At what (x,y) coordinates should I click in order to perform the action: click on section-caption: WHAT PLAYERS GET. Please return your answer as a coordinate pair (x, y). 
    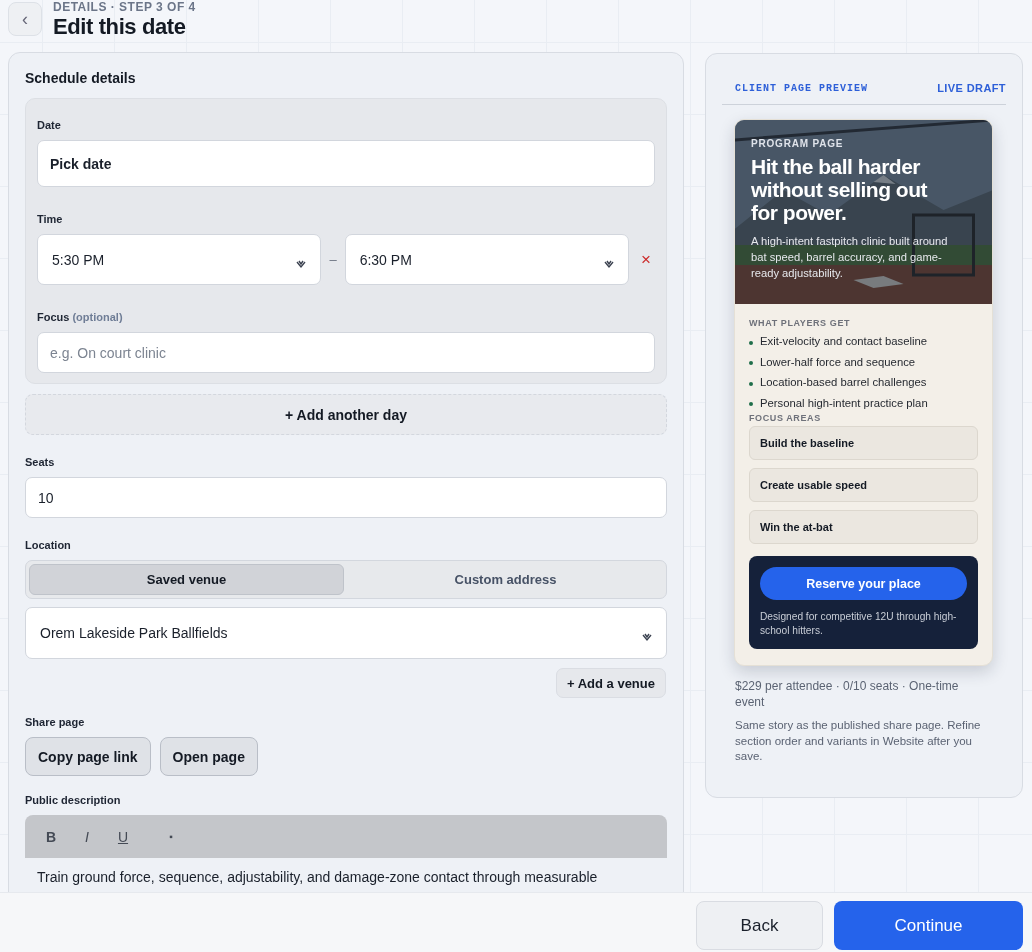
    Looking at the image, I should click on (800, 323).